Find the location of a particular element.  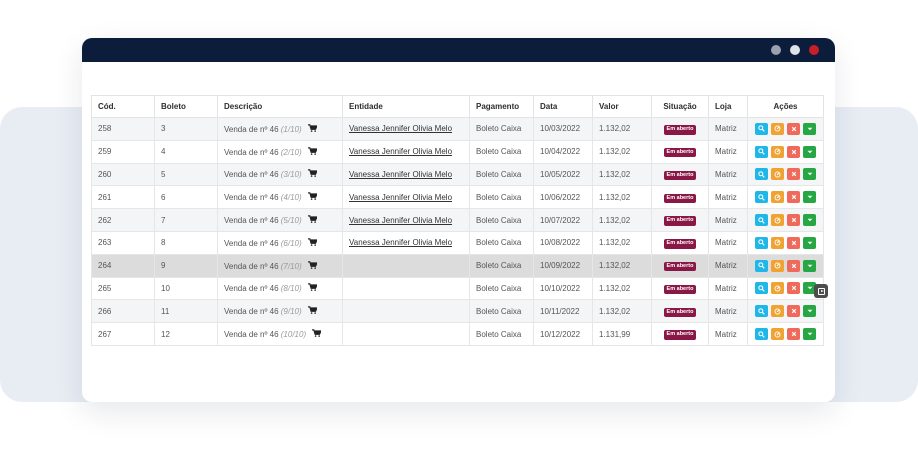

search-icon is located at coordinates (761, 311).